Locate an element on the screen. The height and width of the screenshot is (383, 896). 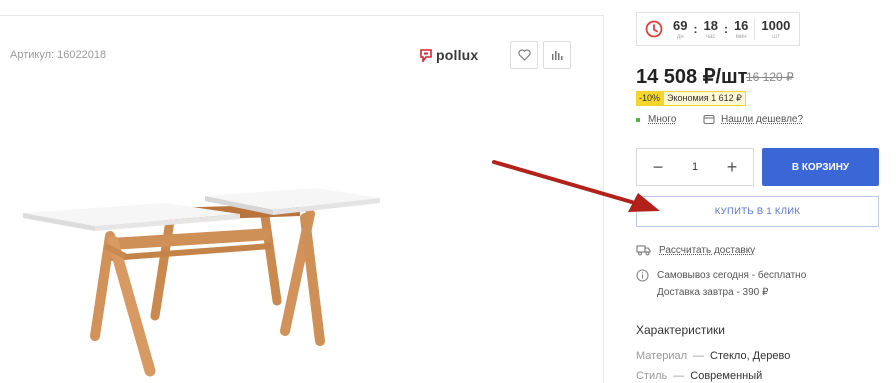
timer-days-unit: дн is located at coordinates (680, 36).